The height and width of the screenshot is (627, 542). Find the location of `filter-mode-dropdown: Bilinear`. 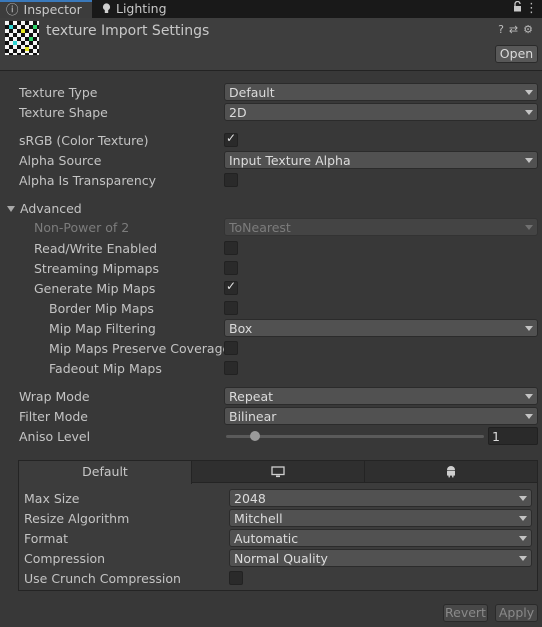

filter-mode-dropdown: Bilinear is located at coordinates (381, 416).